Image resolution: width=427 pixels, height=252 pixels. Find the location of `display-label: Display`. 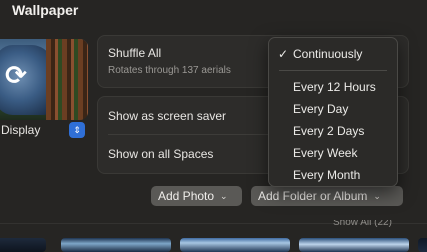

display-label: Display is located at coordinates (21, 130).